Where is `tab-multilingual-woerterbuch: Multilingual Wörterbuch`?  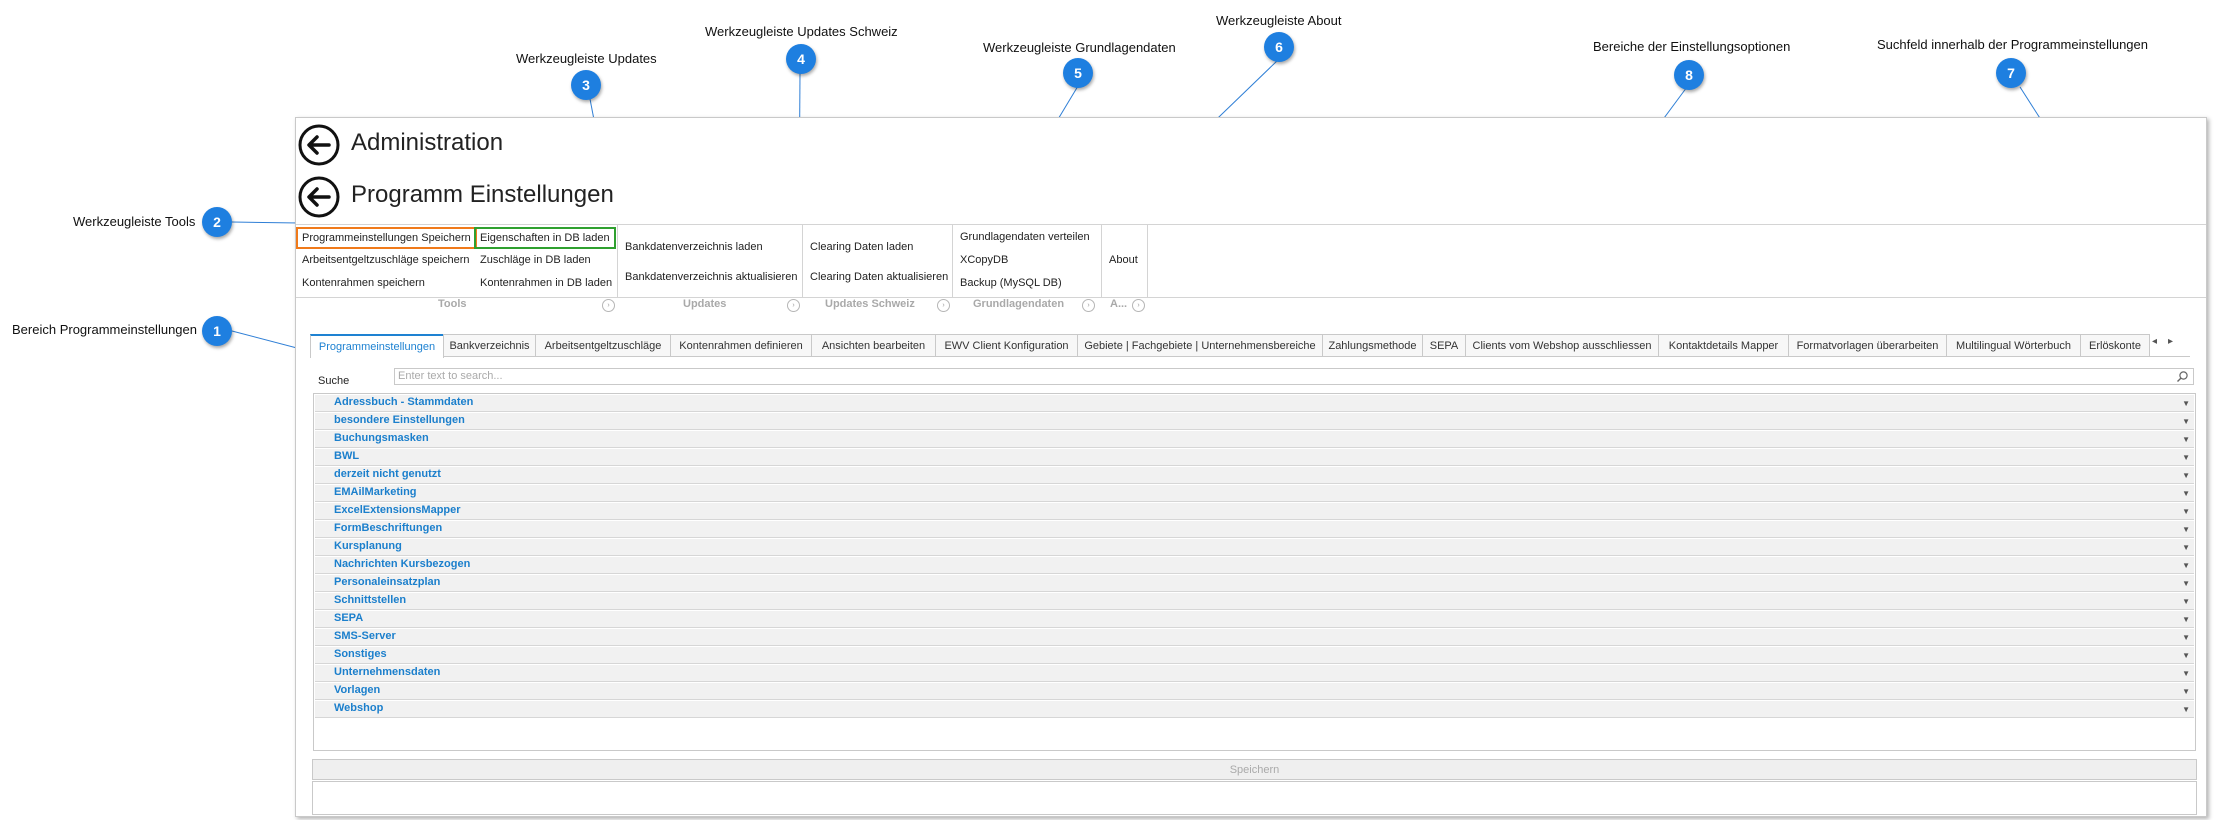
tab-multilingual-woerterbuch: Multilingual Wörterbuch is located at coordinates (2013, 345).